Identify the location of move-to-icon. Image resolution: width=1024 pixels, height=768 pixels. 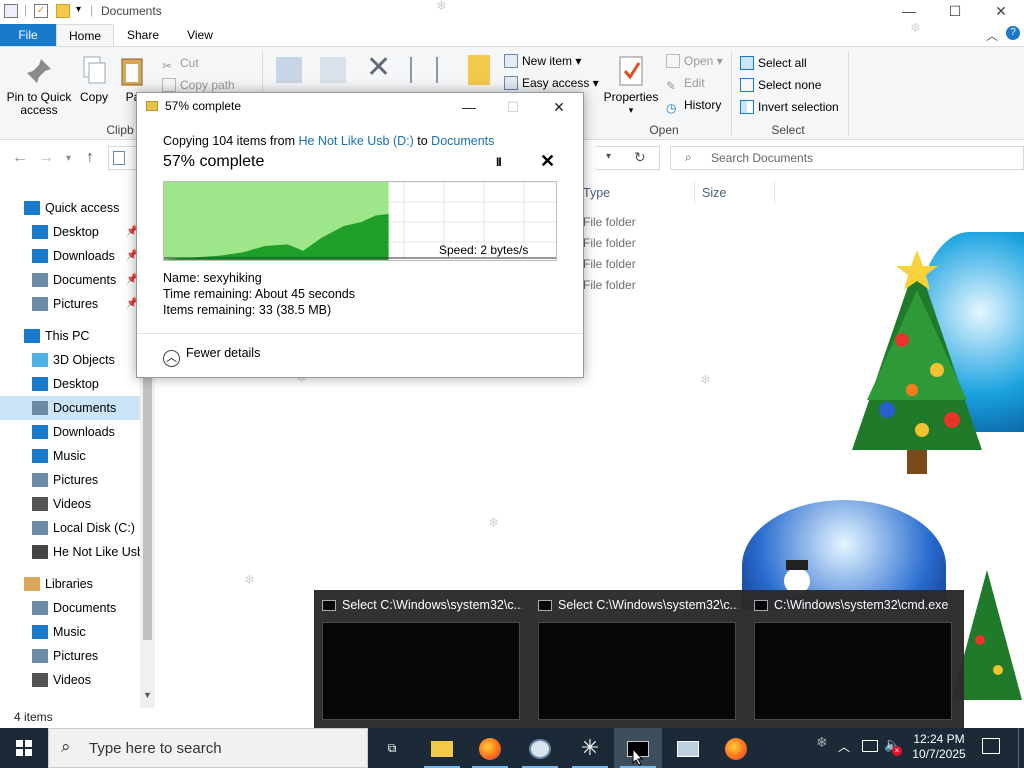
(289, 70).